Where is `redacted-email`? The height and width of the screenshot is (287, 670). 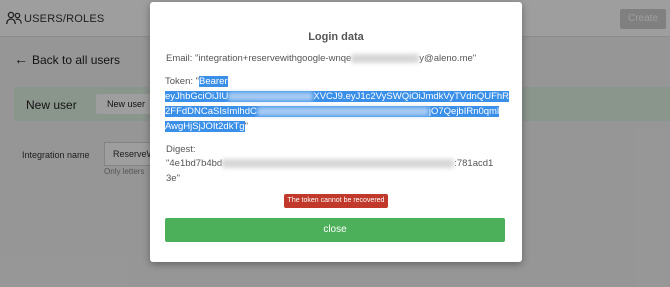 redacted-email is located at coordinates (385, 58).